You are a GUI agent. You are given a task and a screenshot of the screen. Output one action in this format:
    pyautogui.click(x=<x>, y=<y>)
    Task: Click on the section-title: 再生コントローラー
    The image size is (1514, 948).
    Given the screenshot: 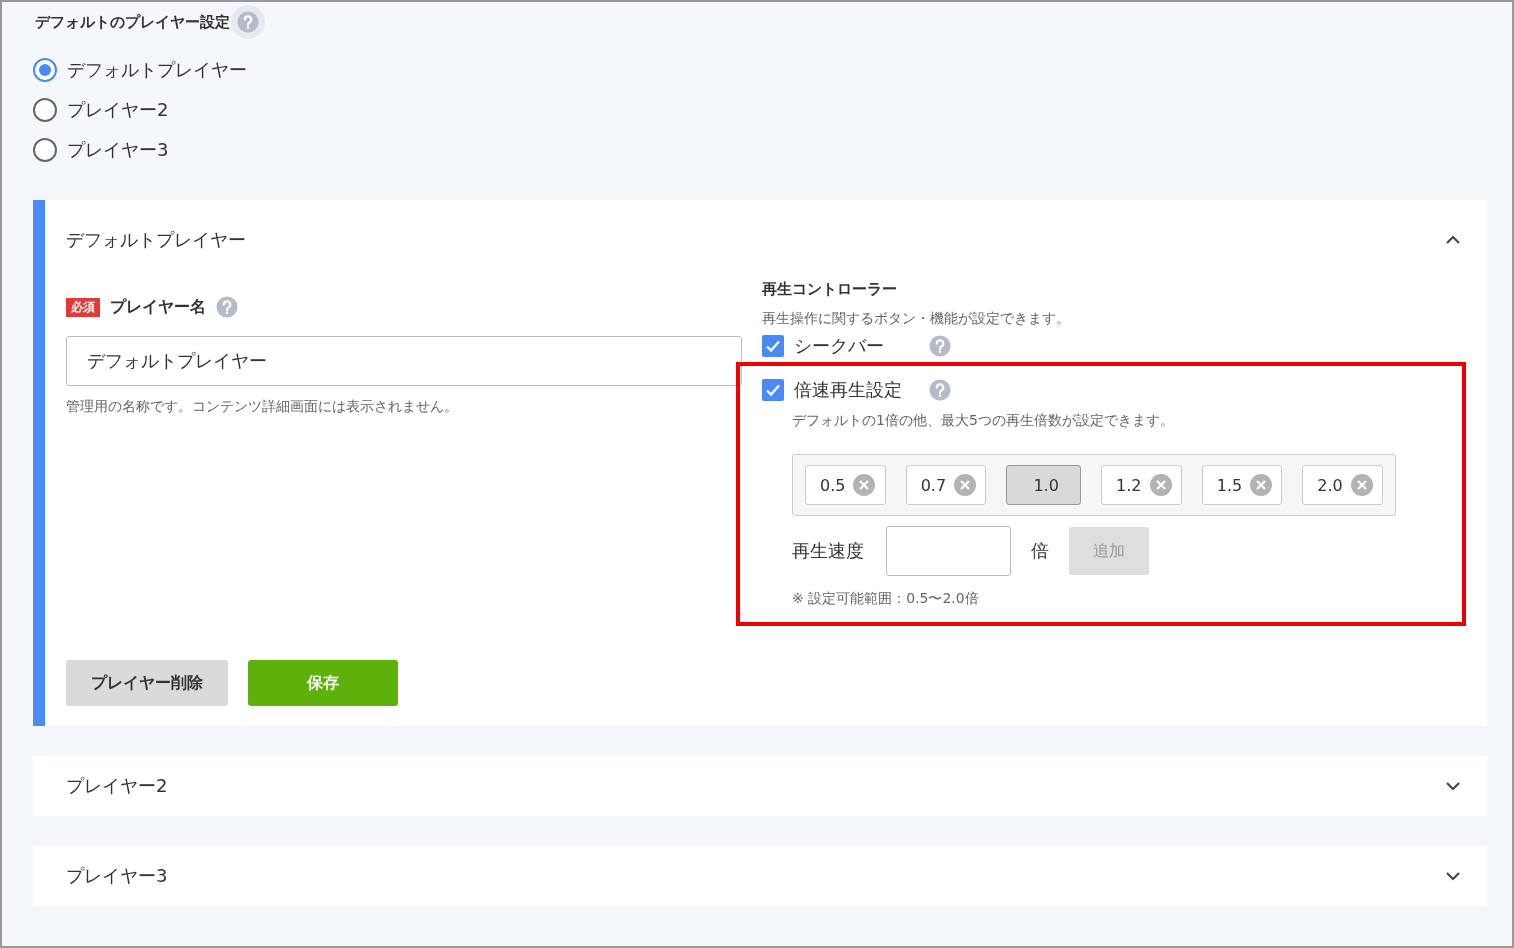 What is the action you would take?
    pyautogui.click(x=830, y=290)
    